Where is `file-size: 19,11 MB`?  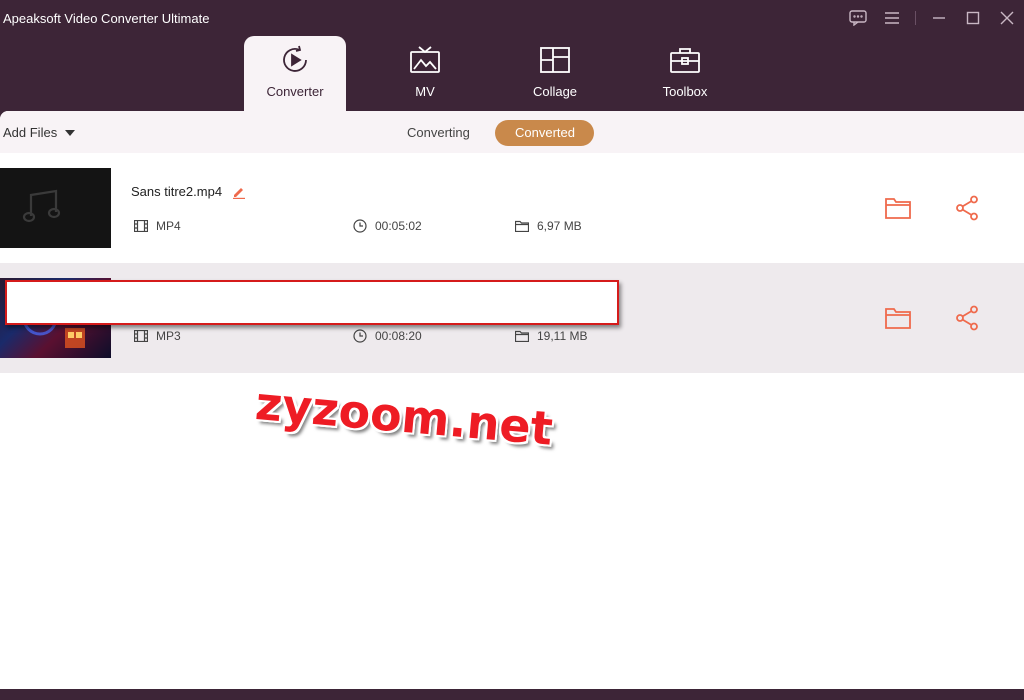 file-size: 19,11 MB is located at coordinates (551, 336).